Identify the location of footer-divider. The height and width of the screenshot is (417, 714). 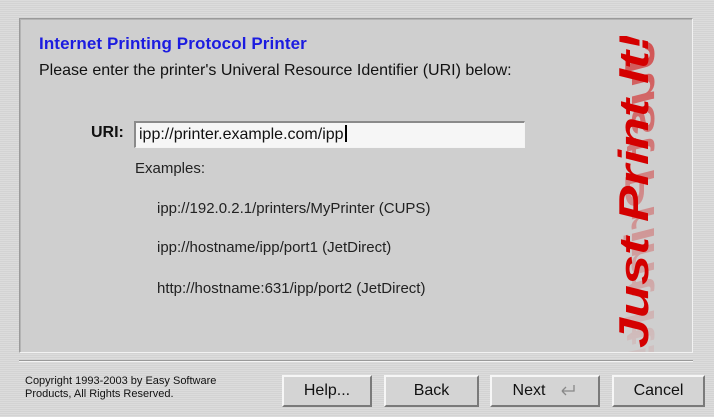
(356, 361).